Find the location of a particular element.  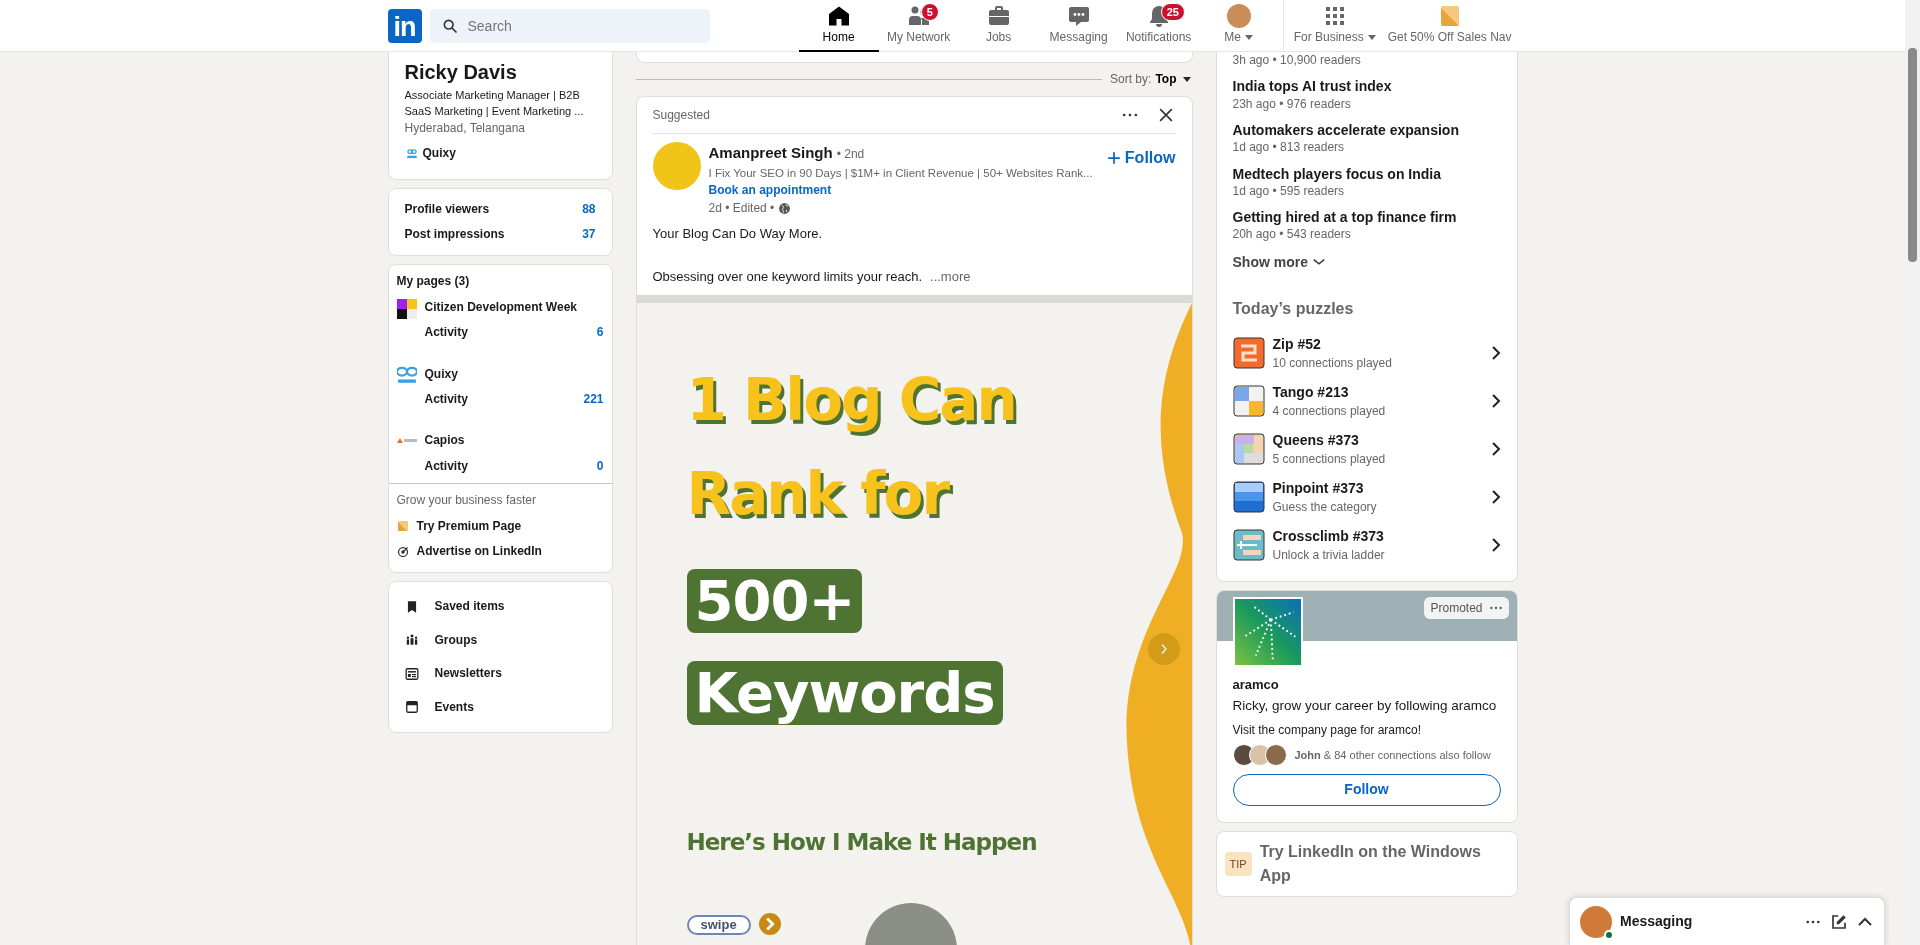

news-meta: 1d ago • 595 readers is located at coordinates (1289, 191).